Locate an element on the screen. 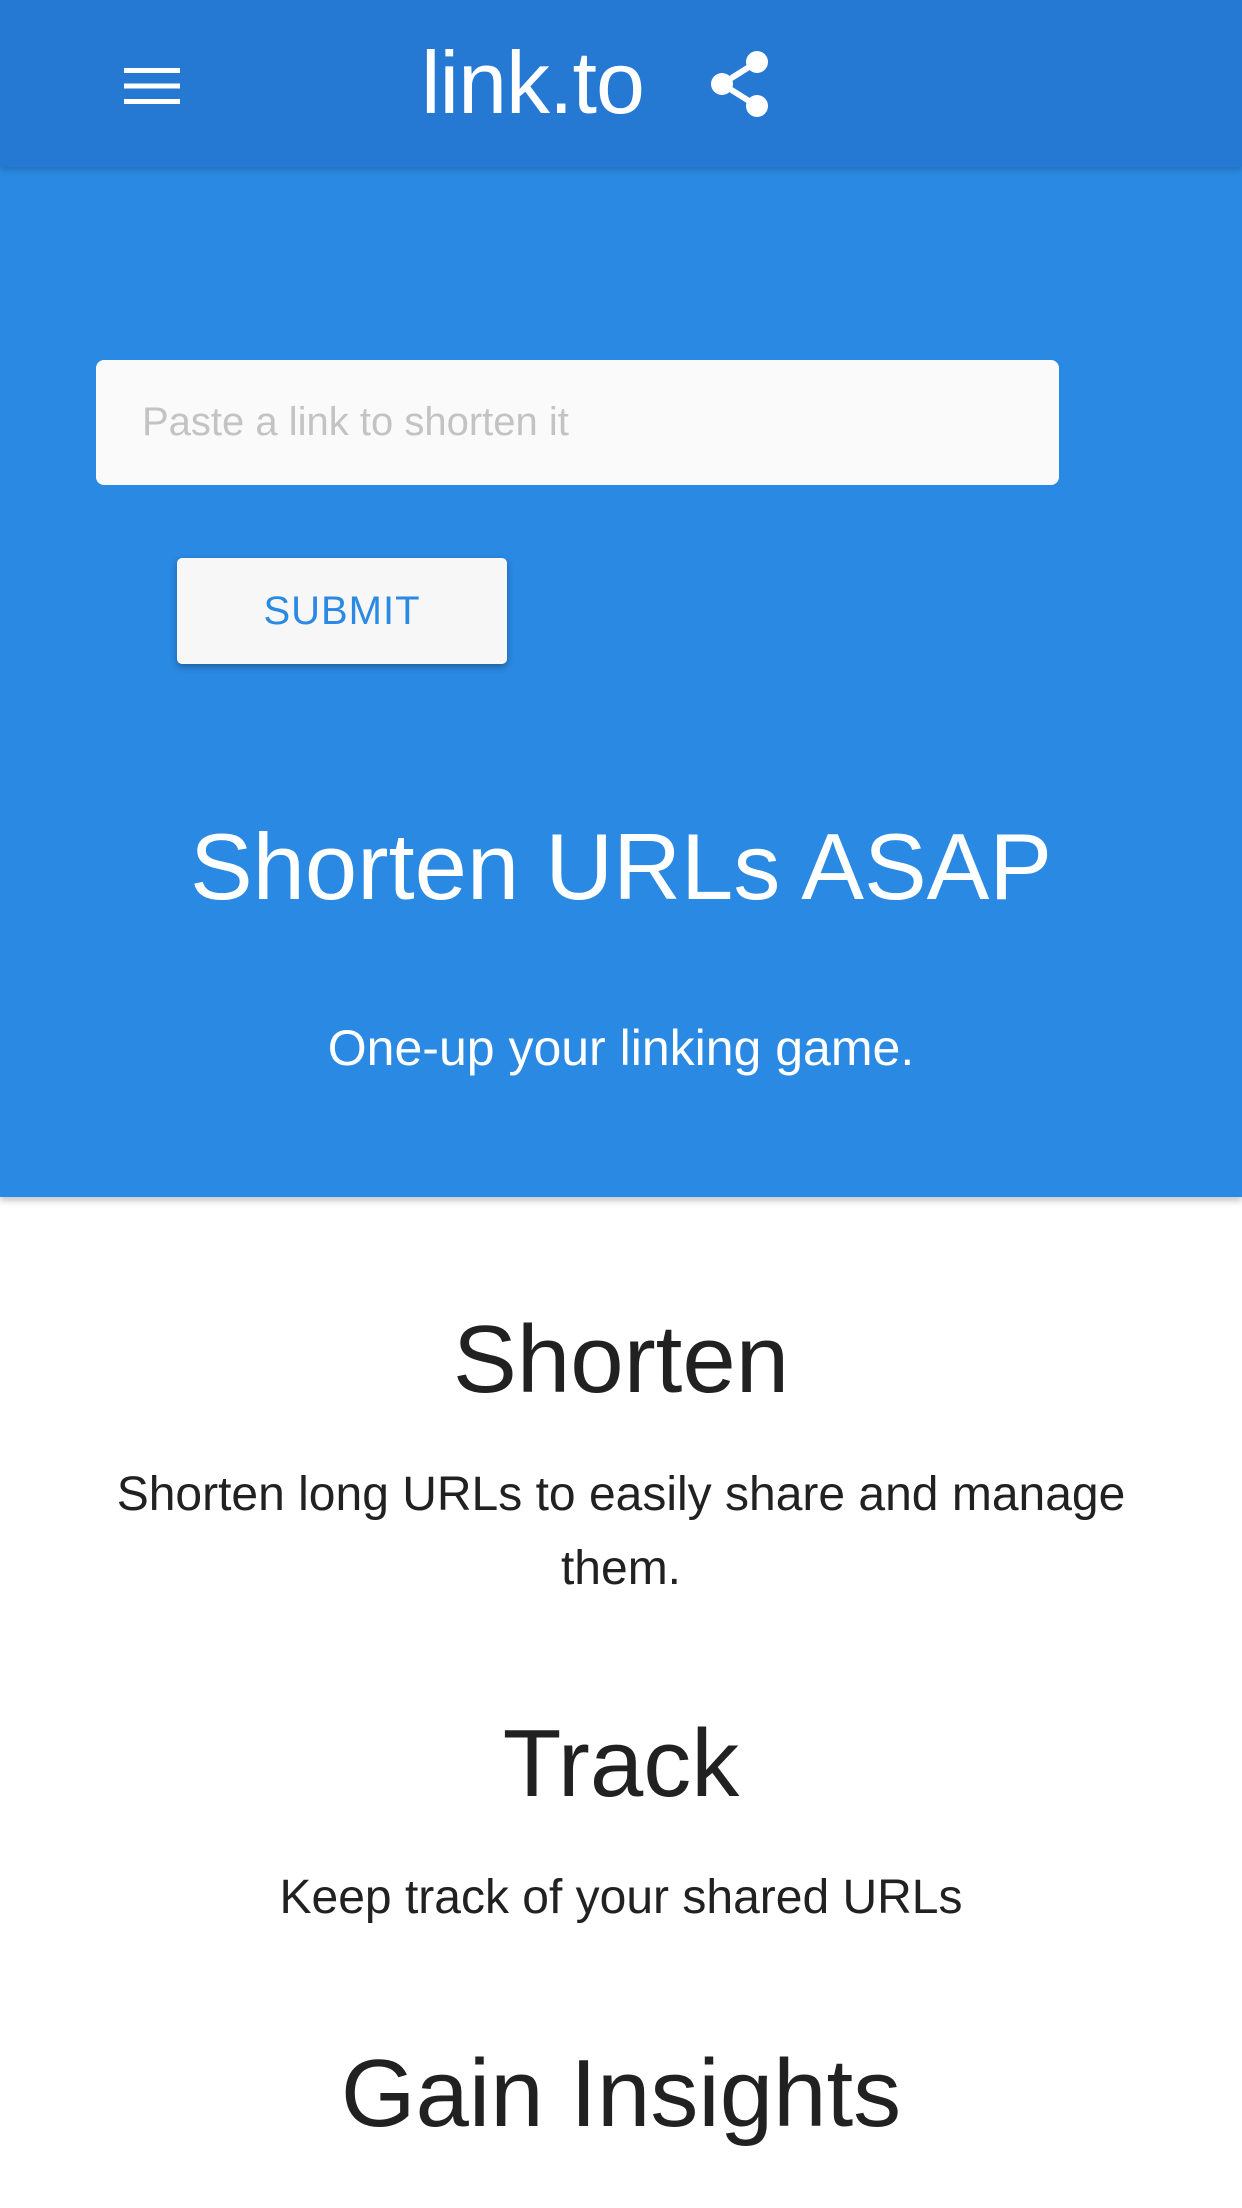 This screenshot has width=1242, height=2208. link-input is located at coordinates (577, 422).